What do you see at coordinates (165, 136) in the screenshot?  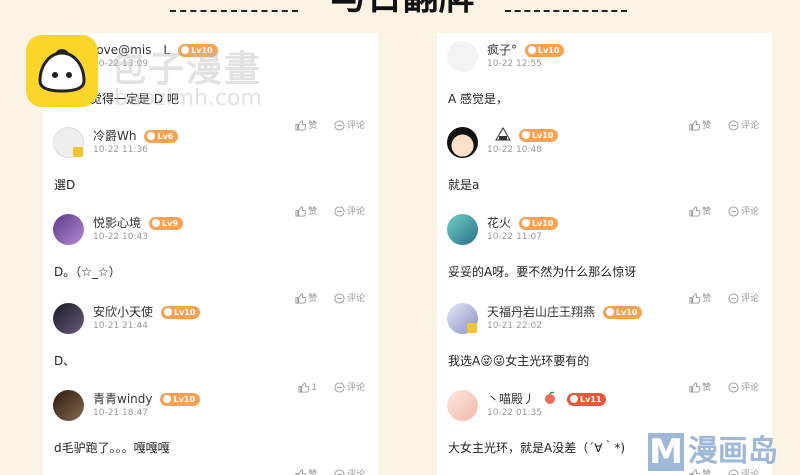 I see `level-label: Lv6` at bounding box center [165, 136].